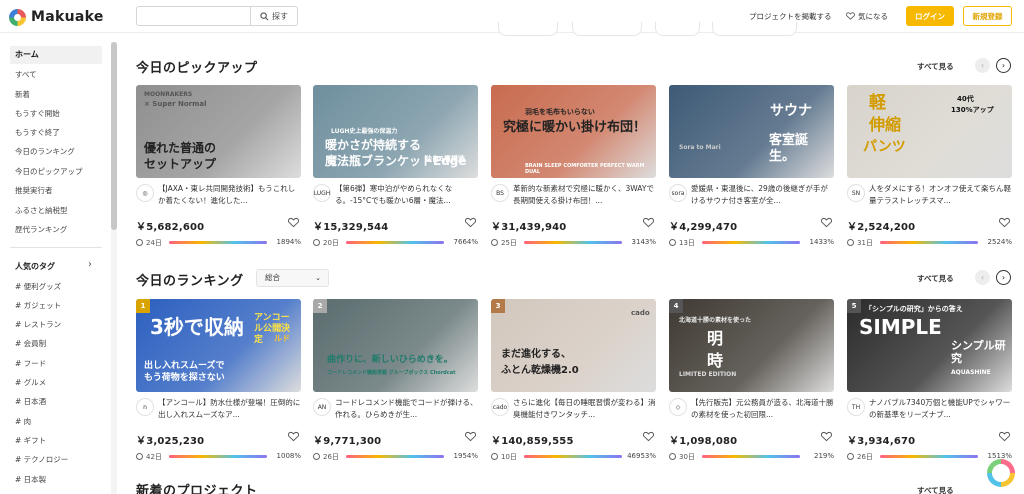 The width and height of the screenshot is (1024, 494). Describe the element at coordinates (145, 193) in the screenshot. I see `owner-avatar: ◎` at that location.